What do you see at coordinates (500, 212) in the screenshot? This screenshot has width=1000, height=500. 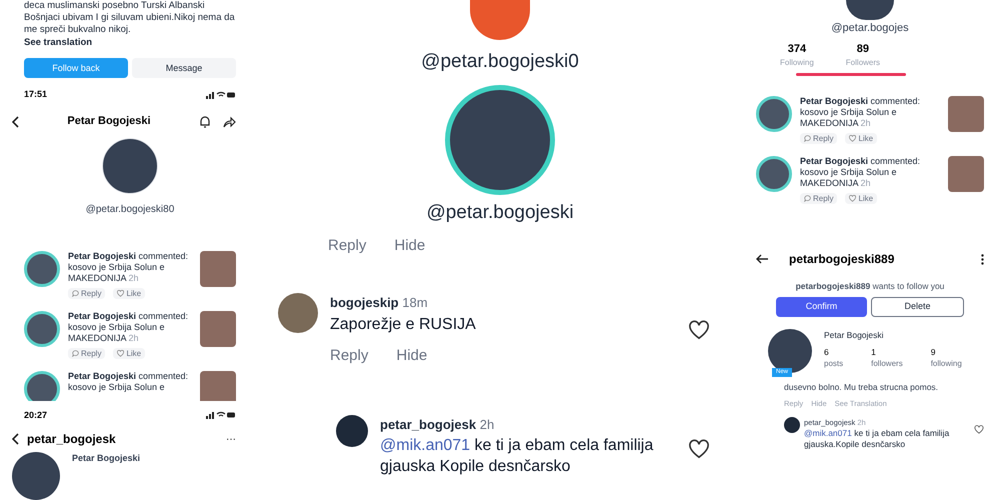 I see `profile-handle: @petar.bogojeski` at bounding box center [500, 212].